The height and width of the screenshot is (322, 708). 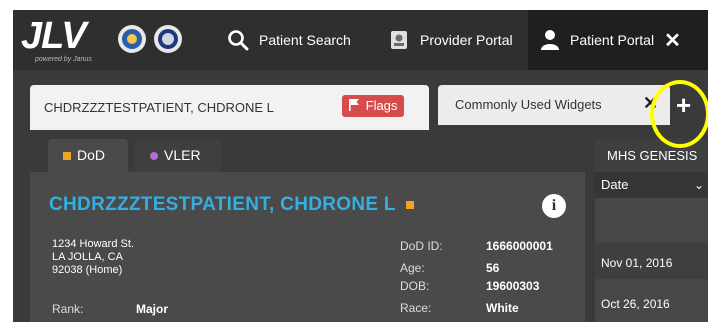 What do you see at coordinates (159, 107) in the screenshot?
I see `patient-tab-label: CHDRZZZTESTPATIENT, CHDRONE L` at bounding box center [159, 107].